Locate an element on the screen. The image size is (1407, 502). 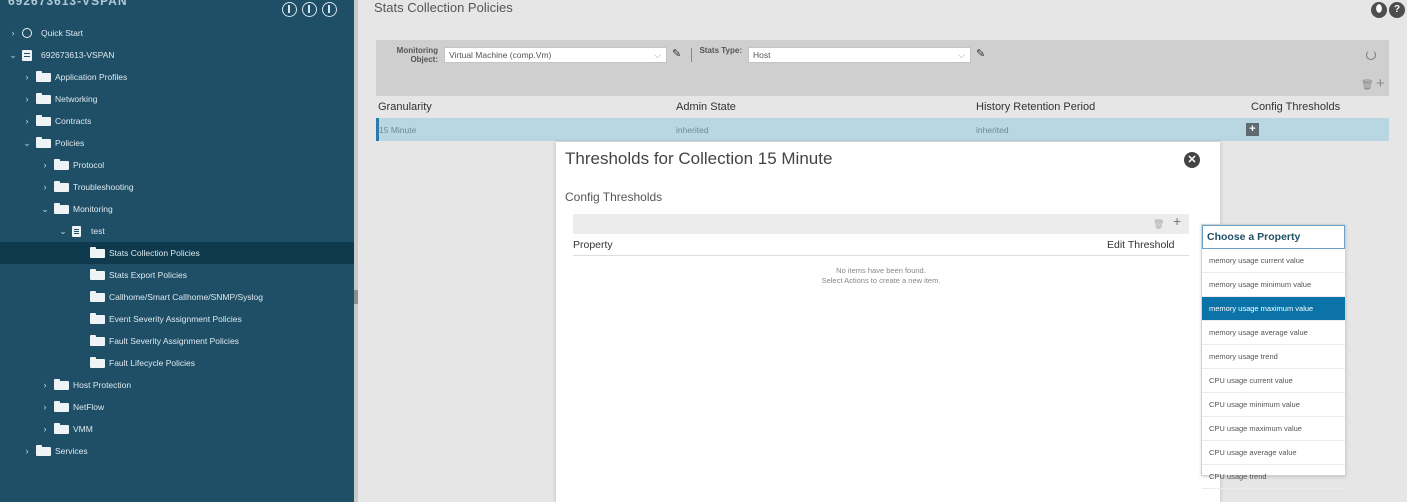
sidebar-item-host-protection: › Host Protection is located at coordinates (177, 385).